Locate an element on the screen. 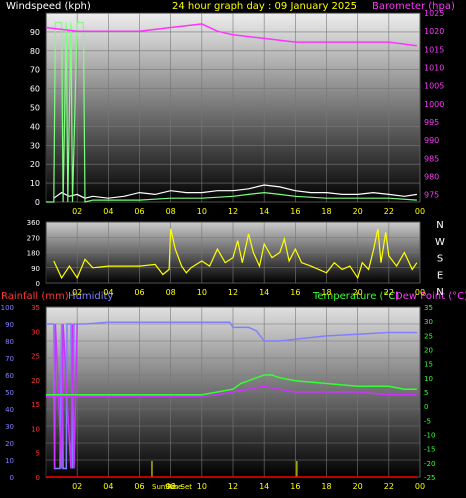 The width and height of the screenshot is (466, 498). chart-title: 24 hour graph day : 09 January 2025 is located at coordinates (264, 6).